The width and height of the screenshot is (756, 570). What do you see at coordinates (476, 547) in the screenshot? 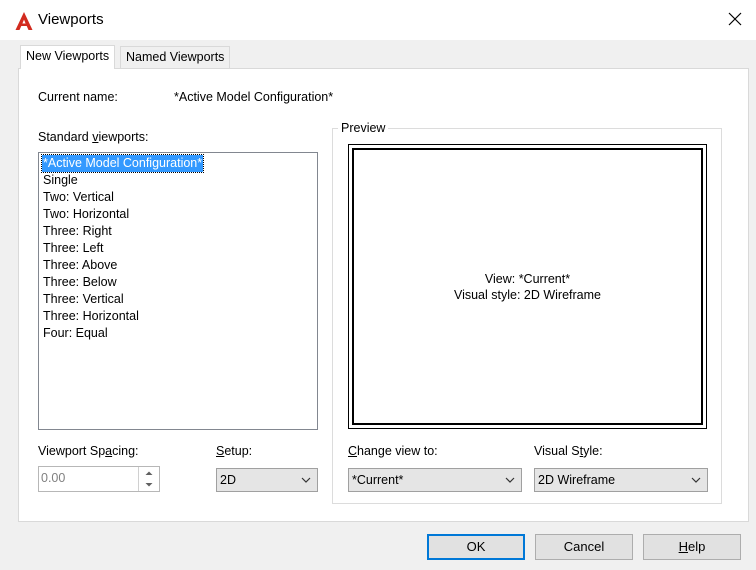
I see `ok-button: OK` at bounding box center [476, 547].